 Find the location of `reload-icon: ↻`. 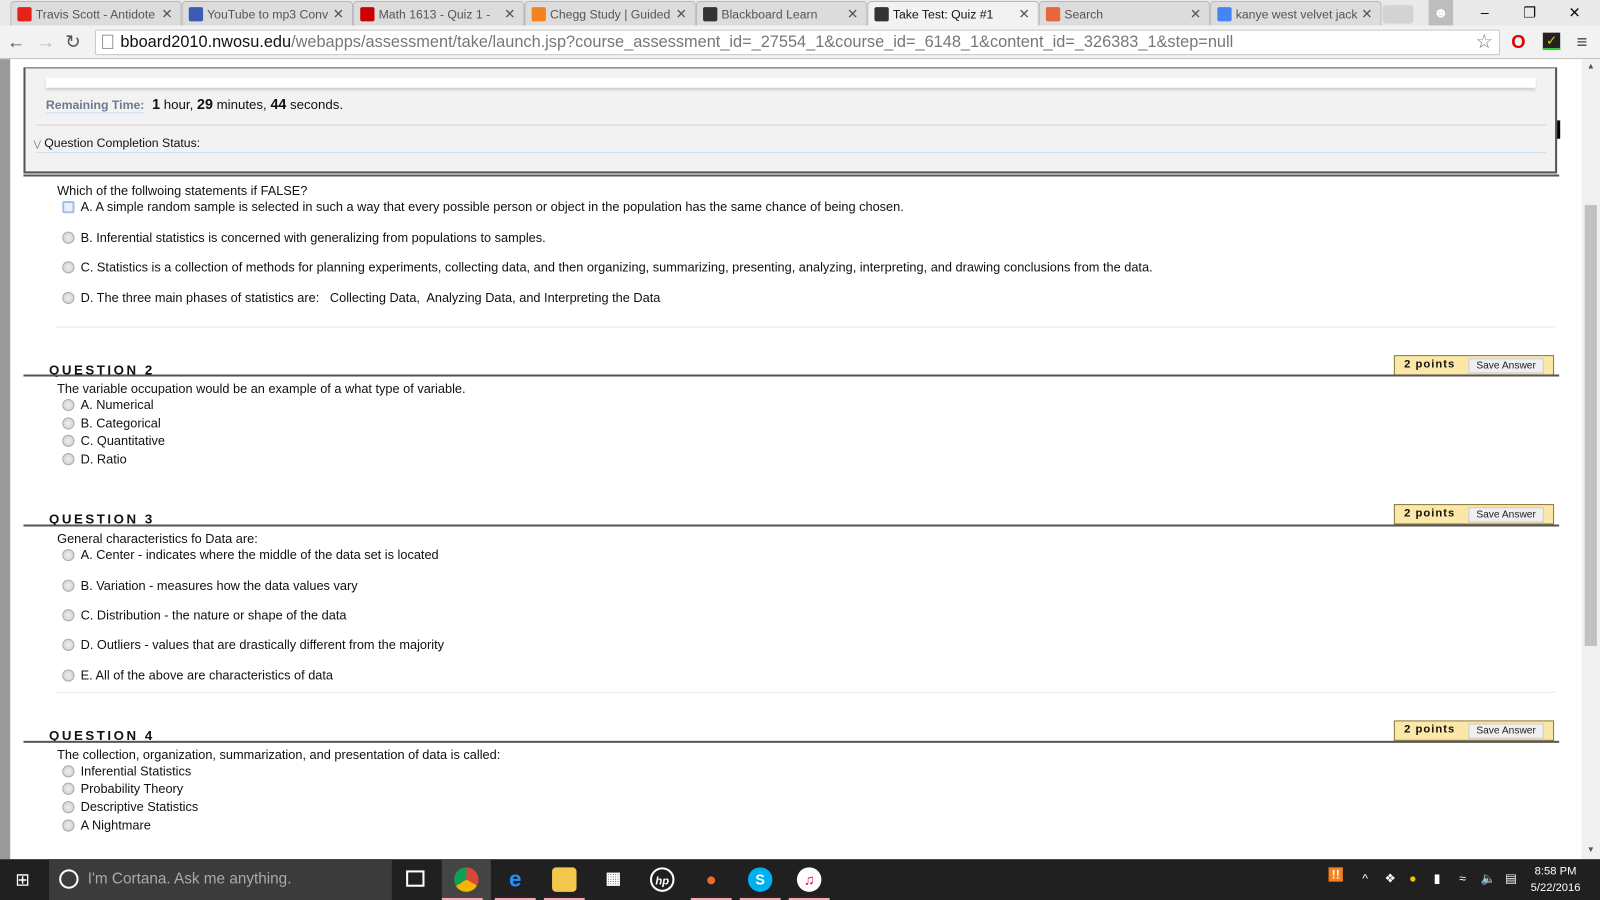

reload-icon: ↻ is located at coordinates (72, 42).